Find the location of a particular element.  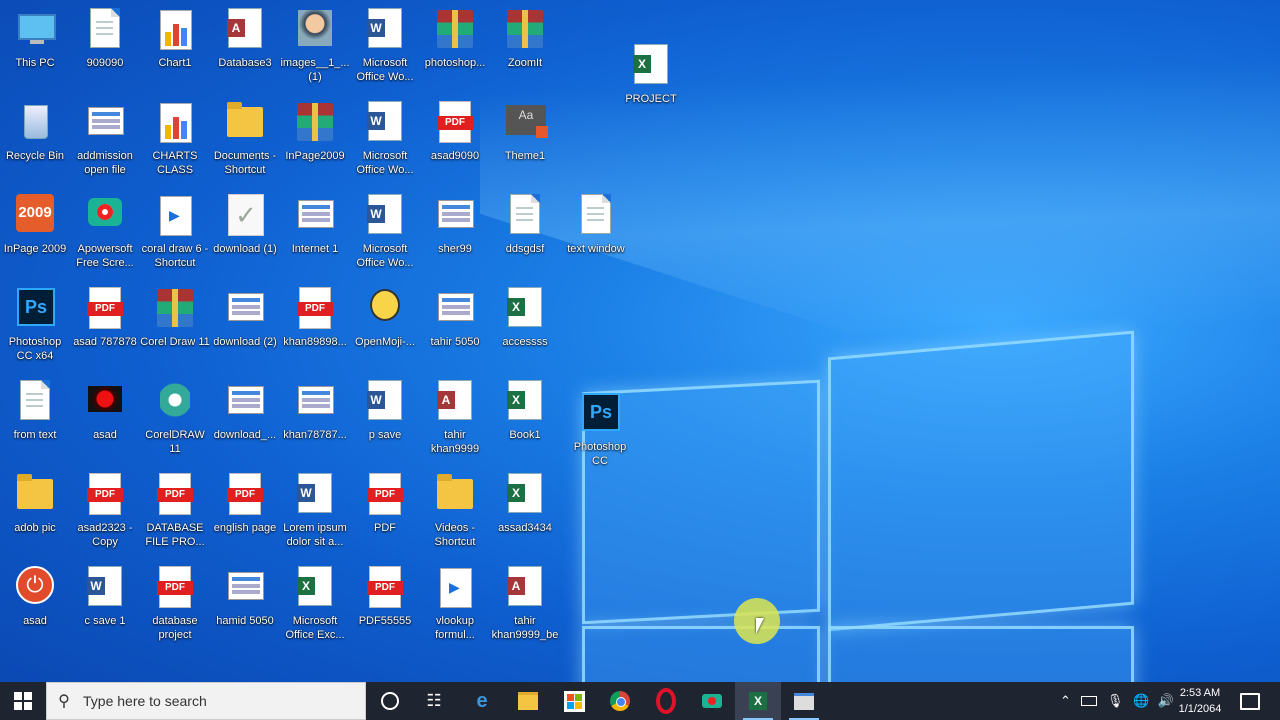

desktop-icon: Xassad3434 is located at coordinates (525, 502).